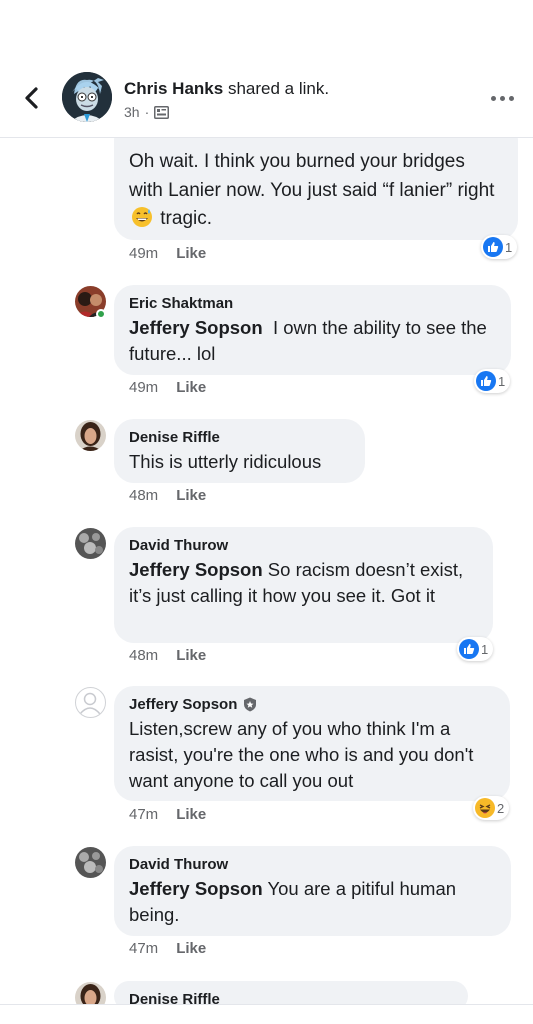 Image resolution: width=533 pixels, height=1024 pixels. I want to click on comment-composer-bar, so click(266, 1014).